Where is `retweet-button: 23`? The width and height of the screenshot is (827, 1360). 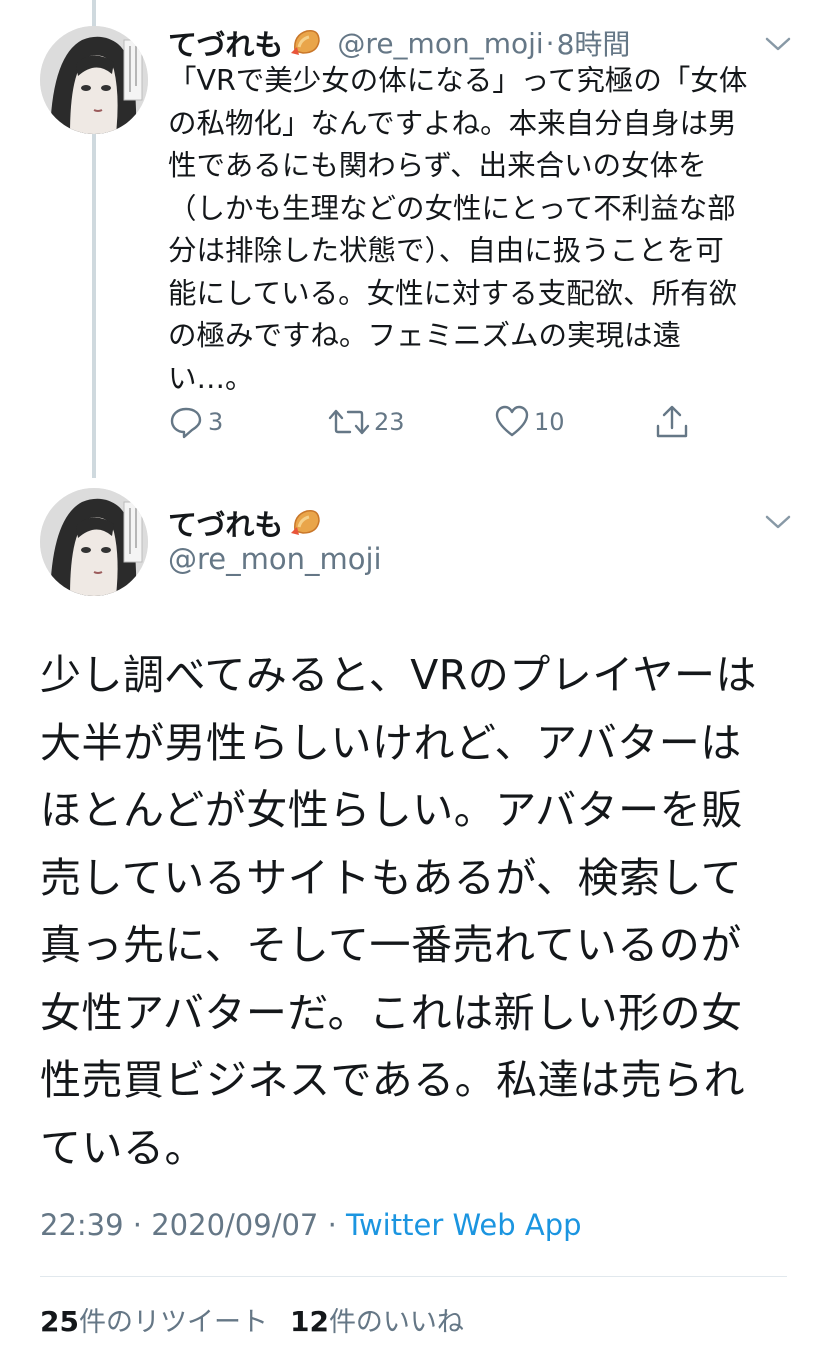
retweet-button: 23 is located at coordinates (366, 422).